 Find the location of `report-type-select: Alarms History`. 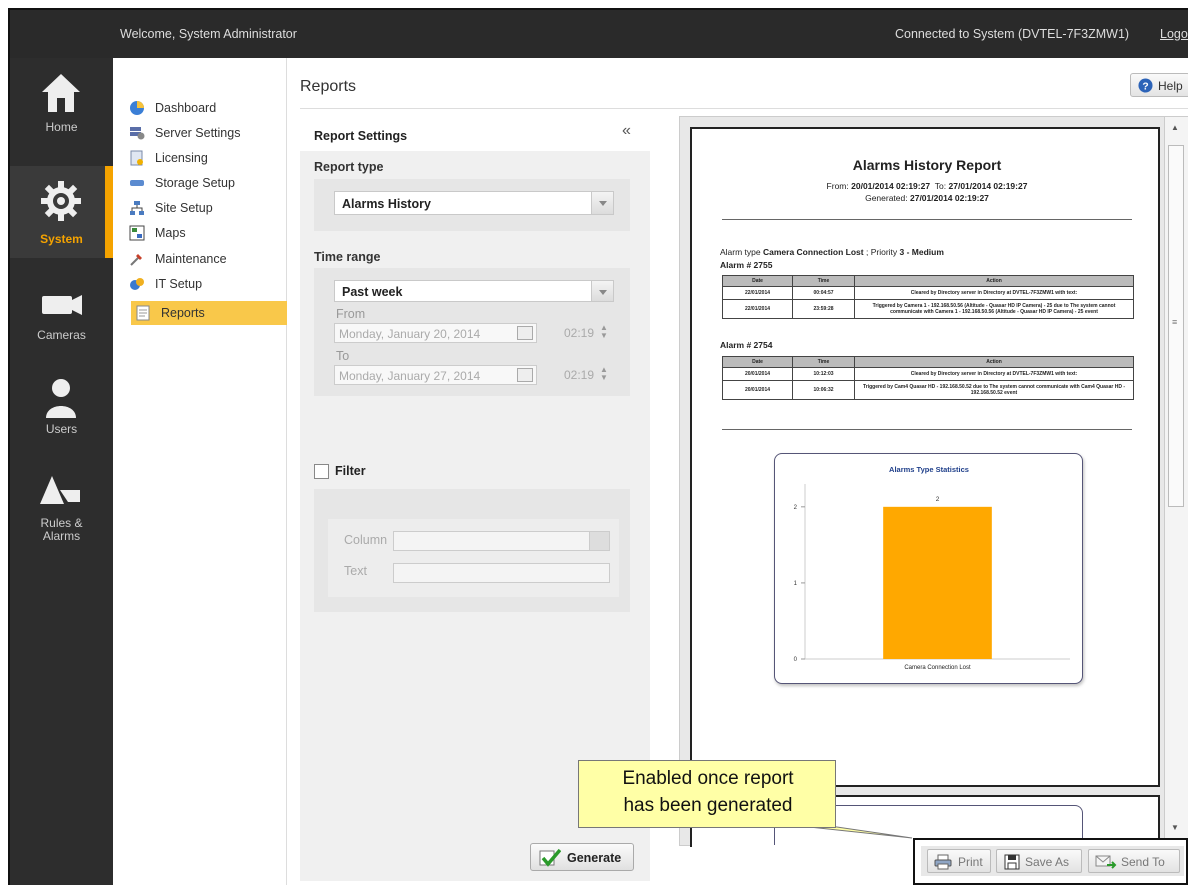

report-type-select: Alarms History is located at coordinates (474, 203).